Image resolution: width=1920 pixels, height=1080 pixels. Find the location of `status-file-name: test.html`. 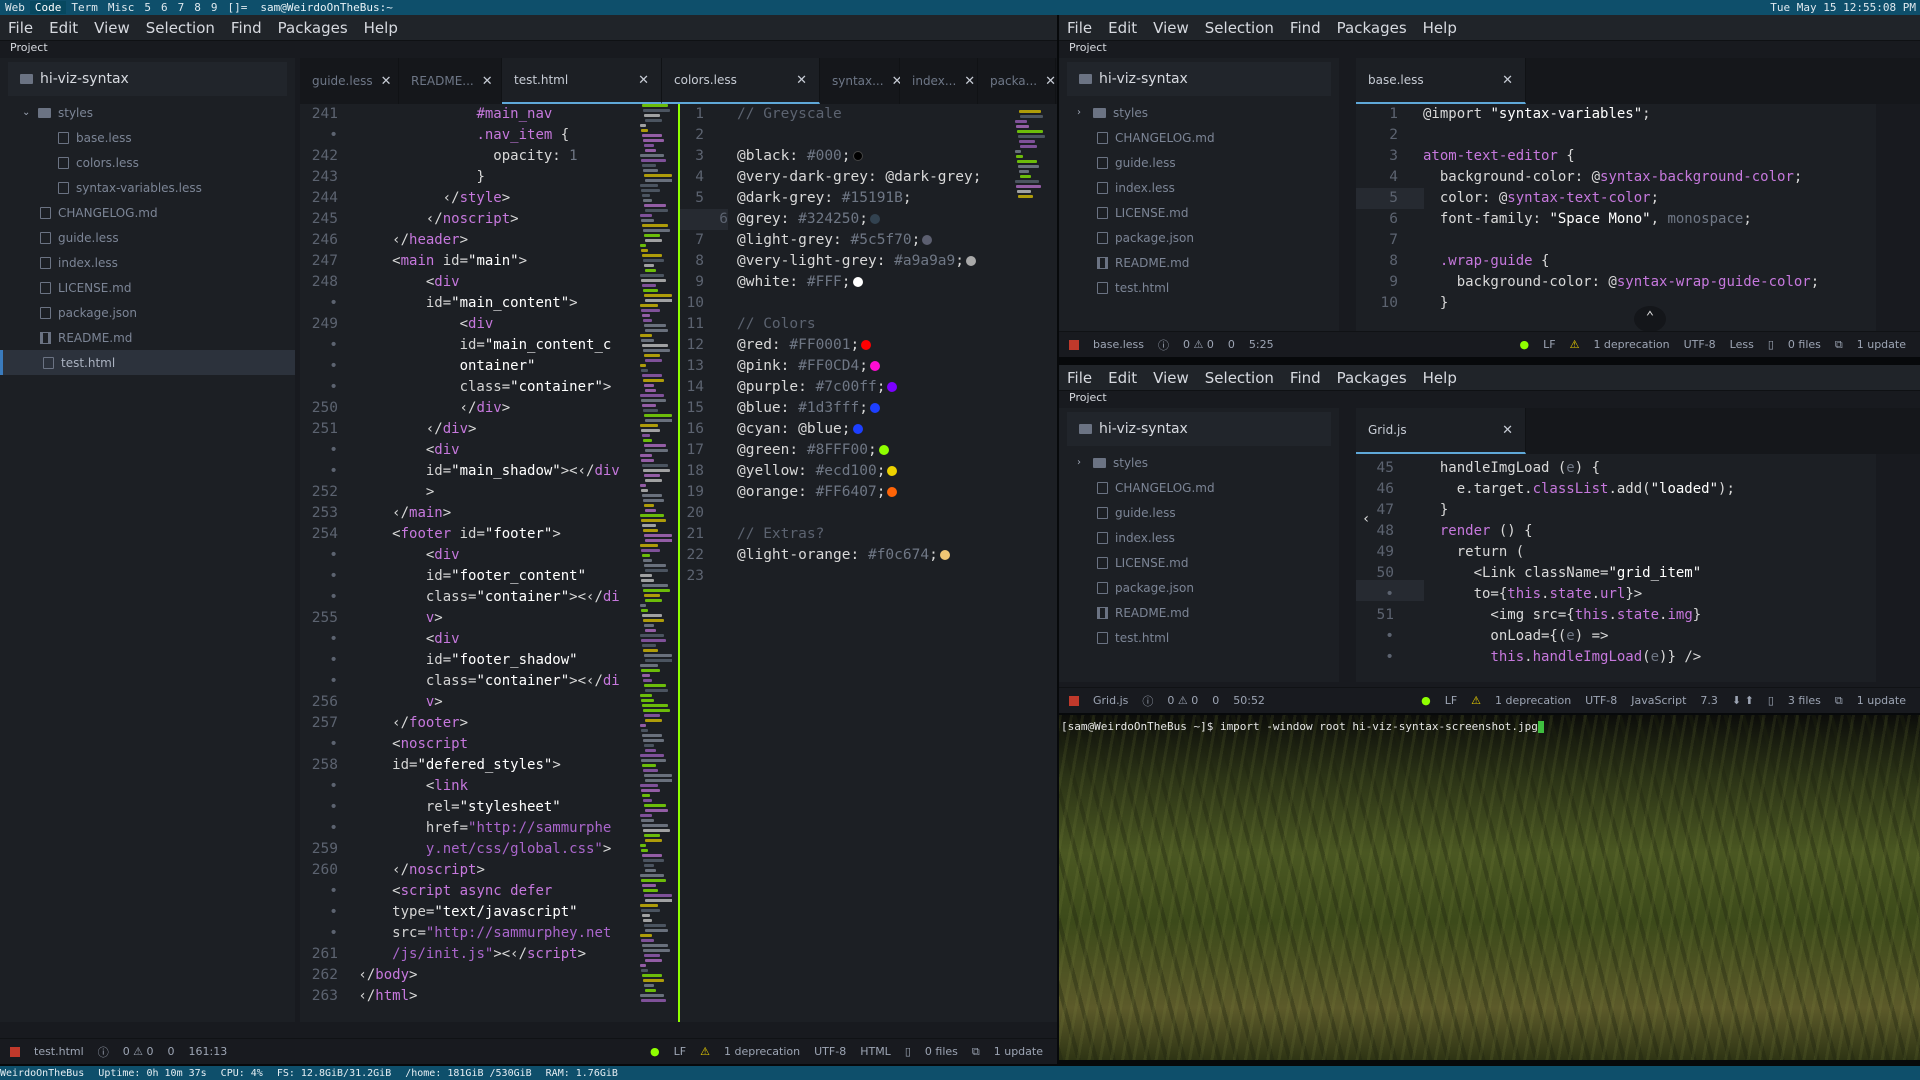

status-file-name: test.html is located at coordinates (59, 1051).